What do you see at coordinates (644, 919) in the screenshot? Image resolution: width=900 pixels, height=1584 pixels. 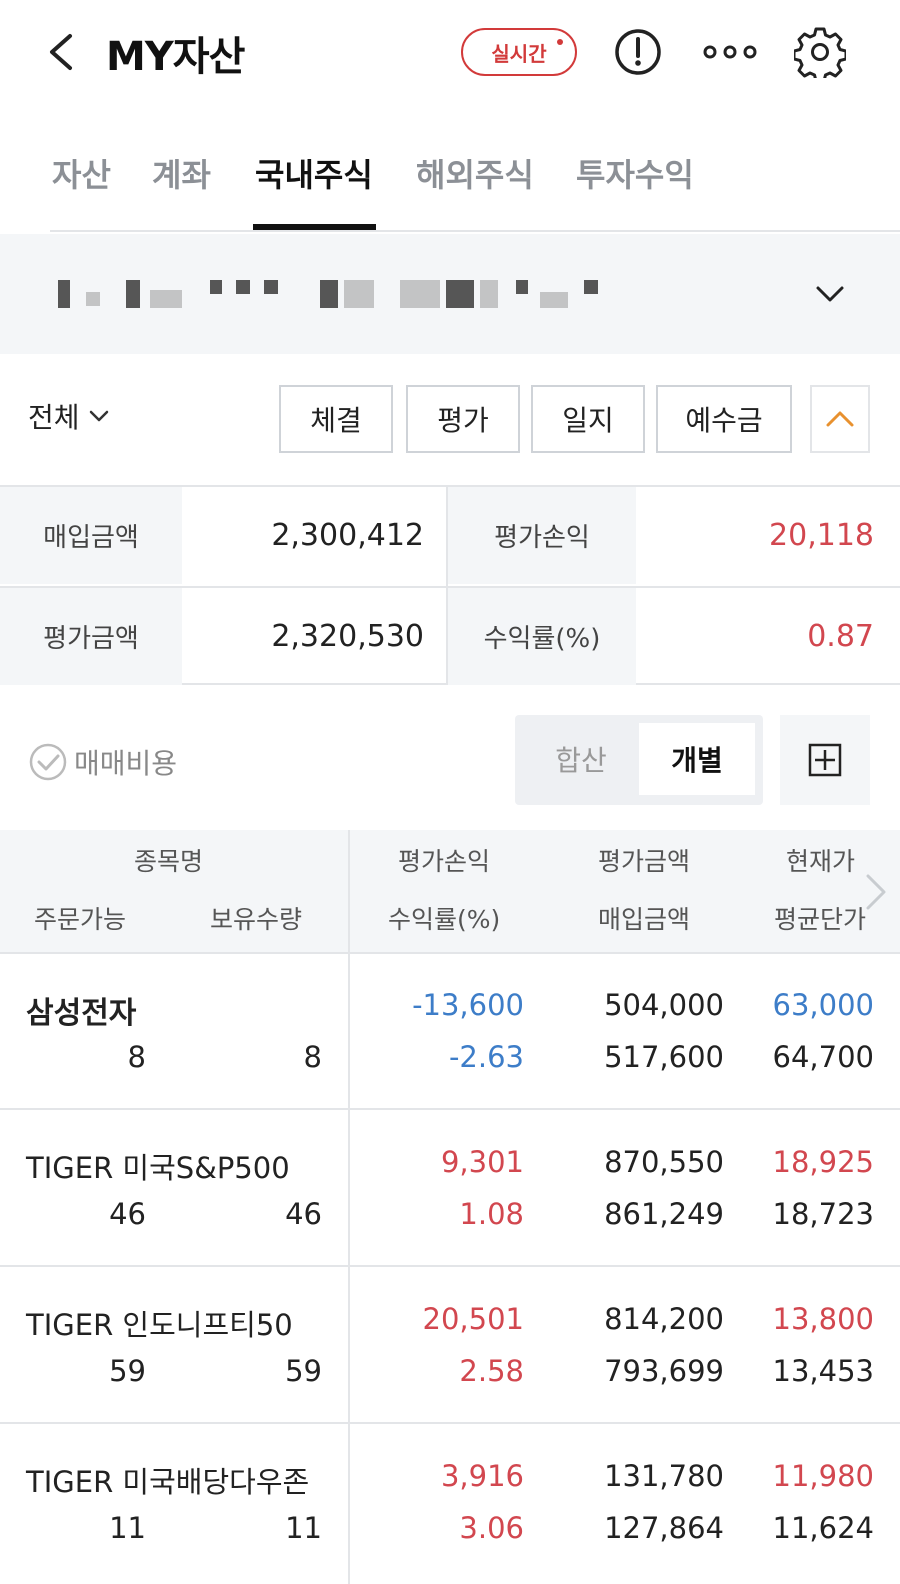 I see `header-purchase-amount: 매입금액` at bounding box center [644, 919].